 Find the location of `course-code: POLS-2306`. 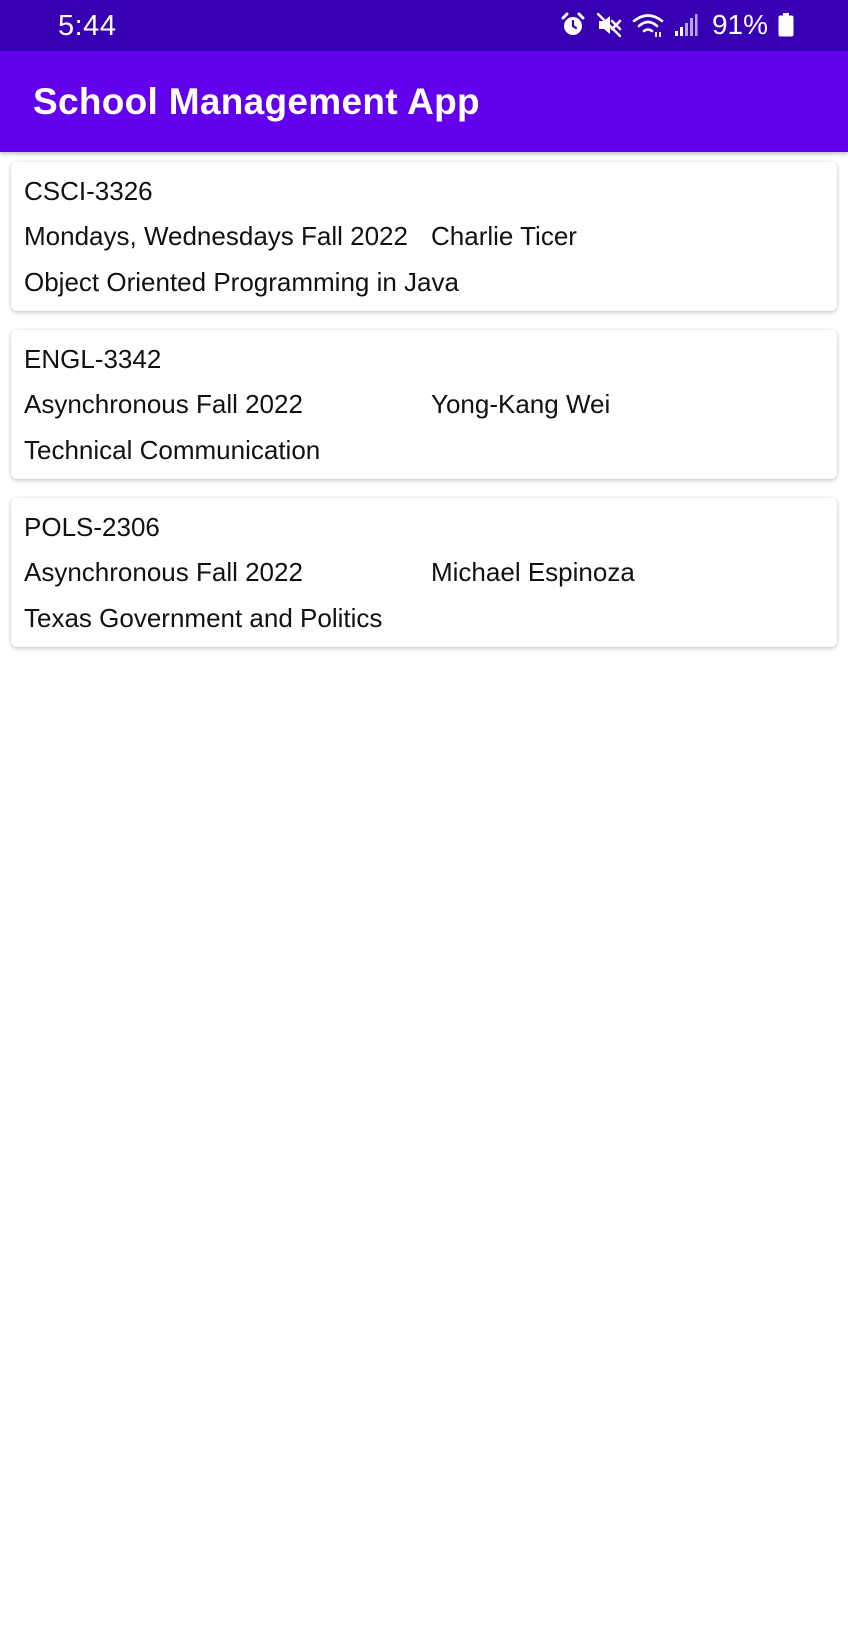

course-code: POLS-2306 is located at coordinates (92, 527).